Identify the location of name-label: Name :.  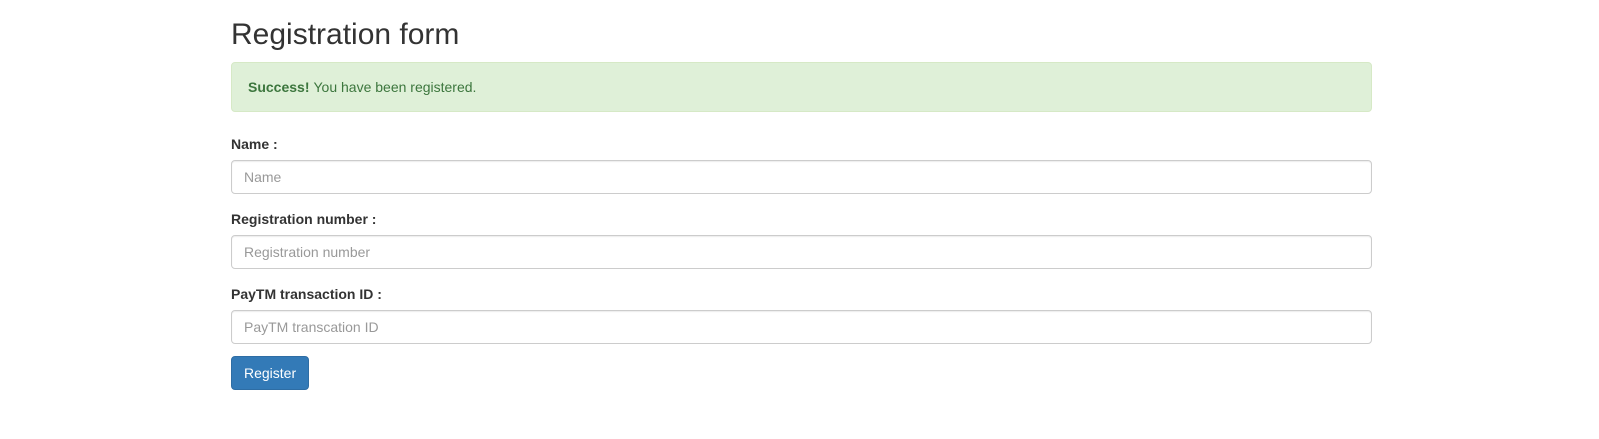
(254, 144).